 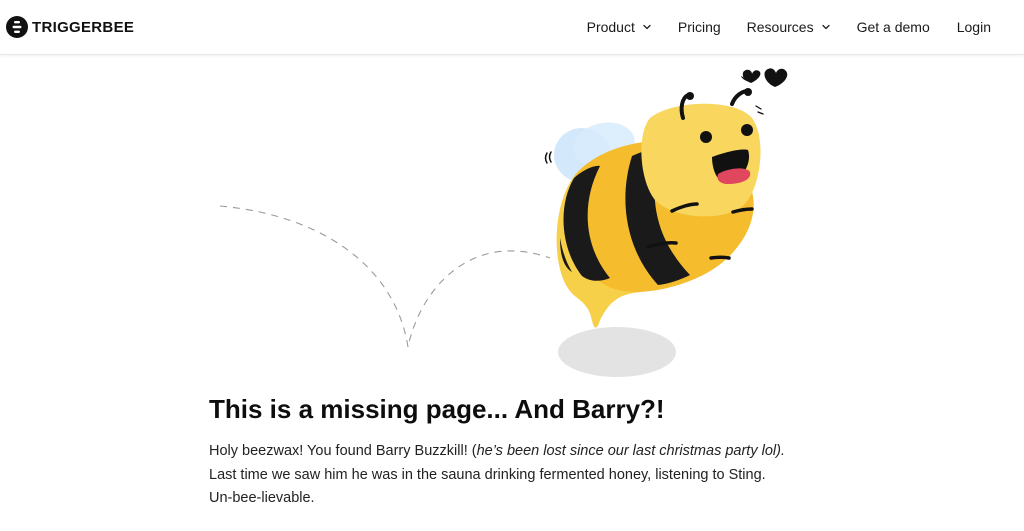 I want to click on nav-item-label: Resources, so click(x=780, y=27).